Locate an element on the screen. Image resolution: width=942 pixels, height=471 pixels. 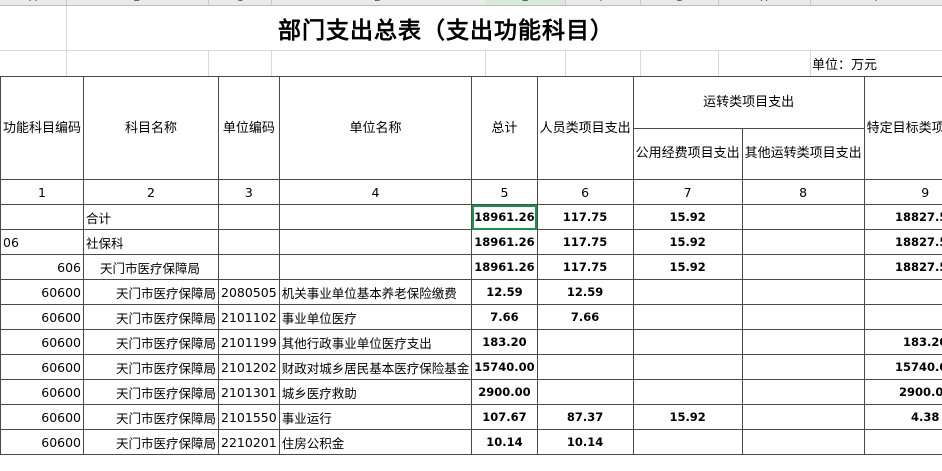
unit-code-cell: 2101199 is located at coordinates (249, 342).